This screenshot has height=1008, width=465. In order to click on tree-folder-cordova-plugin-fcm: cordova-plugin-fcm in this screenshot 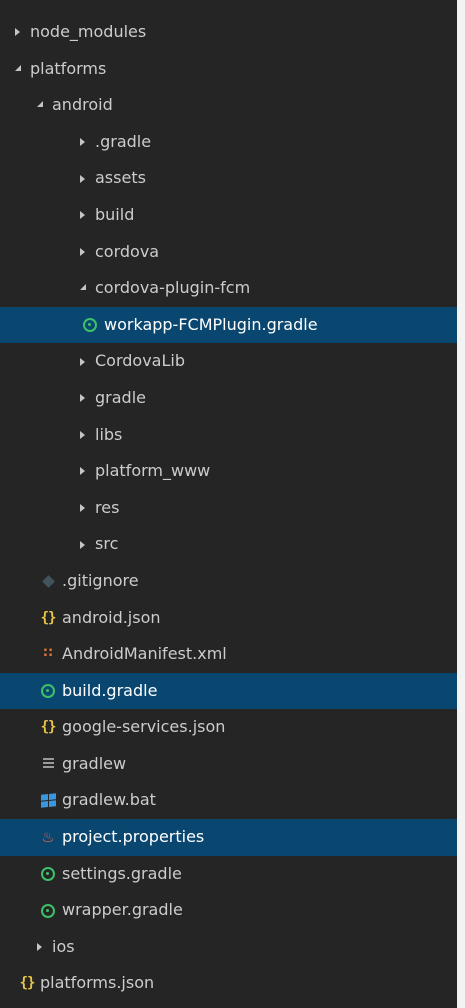, I will do `click(228, 288)`.